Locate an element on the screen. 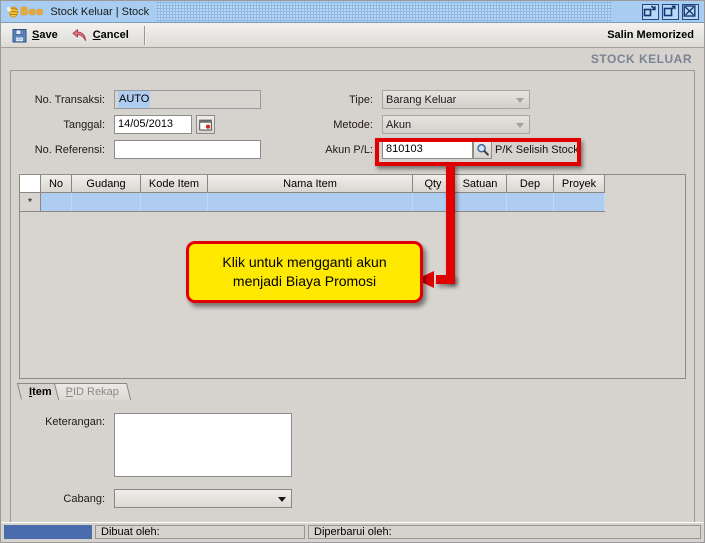 This screenshot has width=705, height=543. toolbar-divider is located at coordinates (144, 35).